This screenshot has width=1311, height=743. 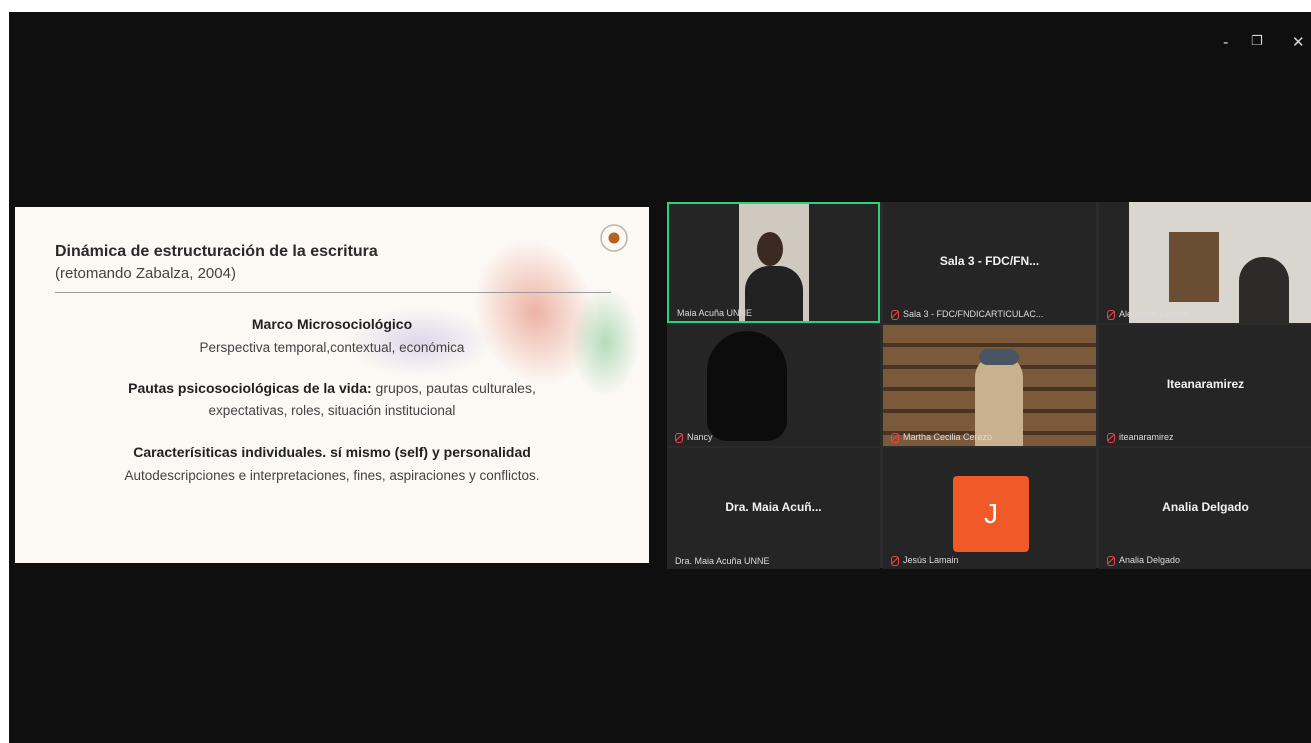 What do you see at coordinates (1148, 314) in the screenshot?
I see `participant-name: Alejandro Lozano` at bounding box center [1148, 314].